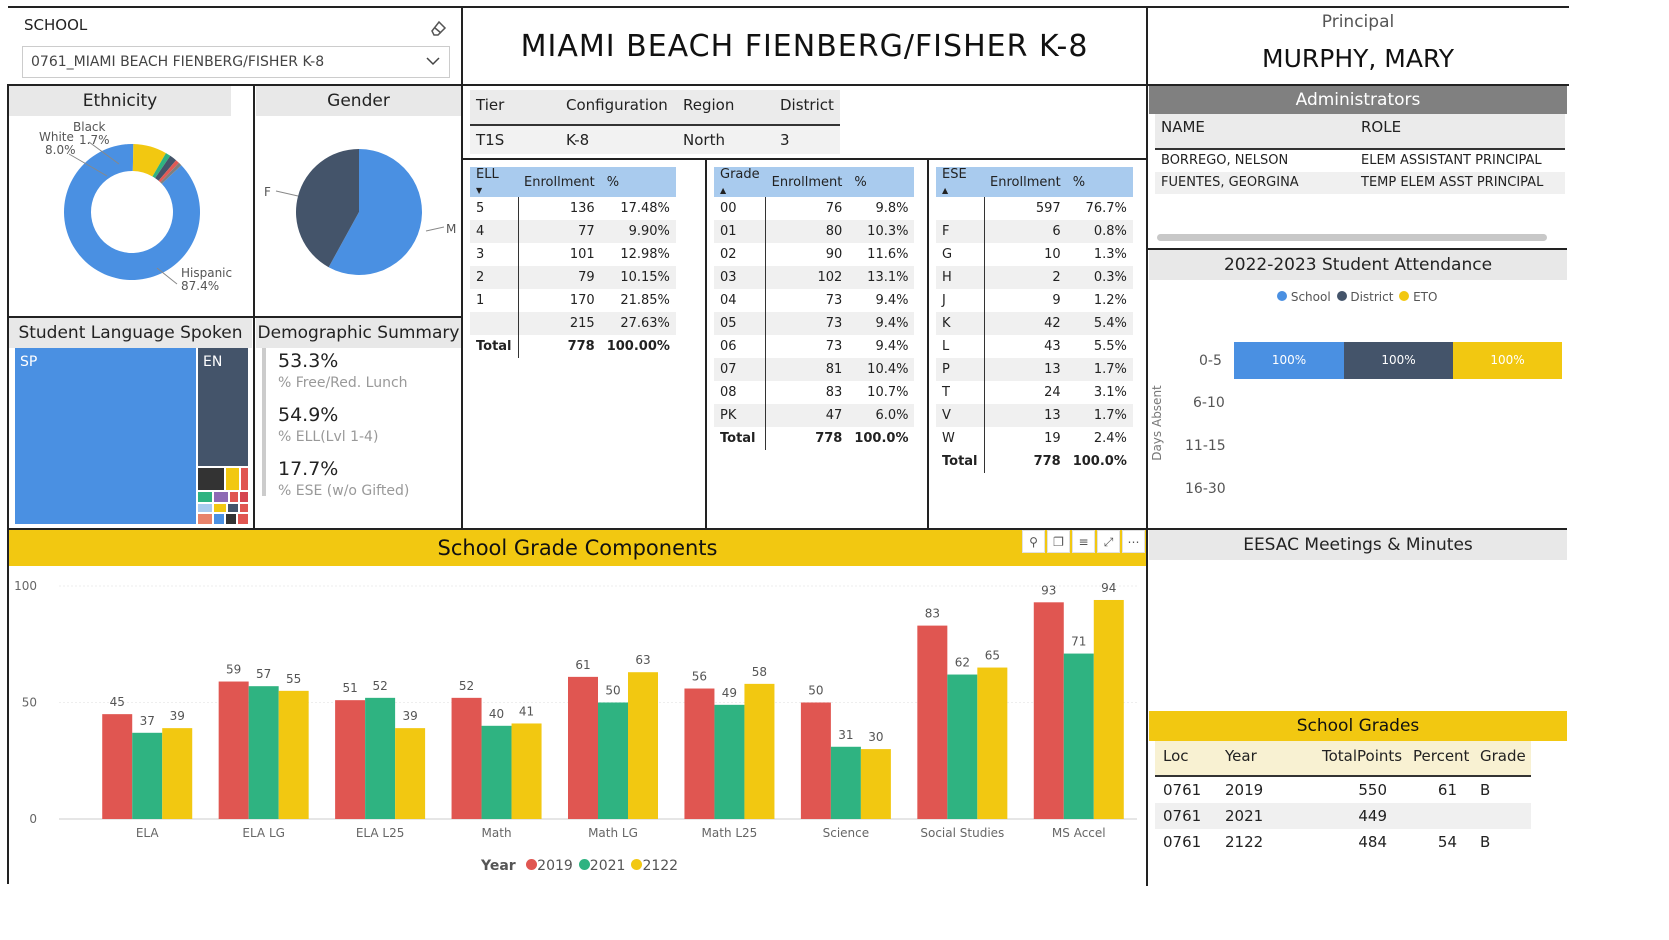 Image resolution: width=1669 pixels, height=940 pixels. I want to click on attendance-bar-district: 100%, so click(1398, 360).